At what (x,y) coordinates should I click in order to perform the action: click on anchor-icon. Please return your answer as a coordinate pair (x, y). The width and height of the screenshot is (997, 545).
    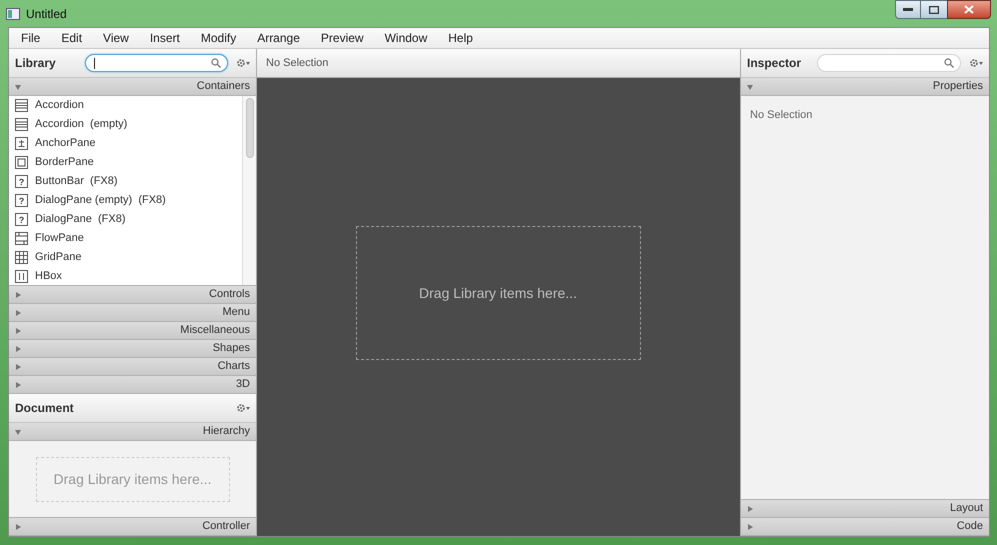
    Looking at the image, I should click on (21, 143).